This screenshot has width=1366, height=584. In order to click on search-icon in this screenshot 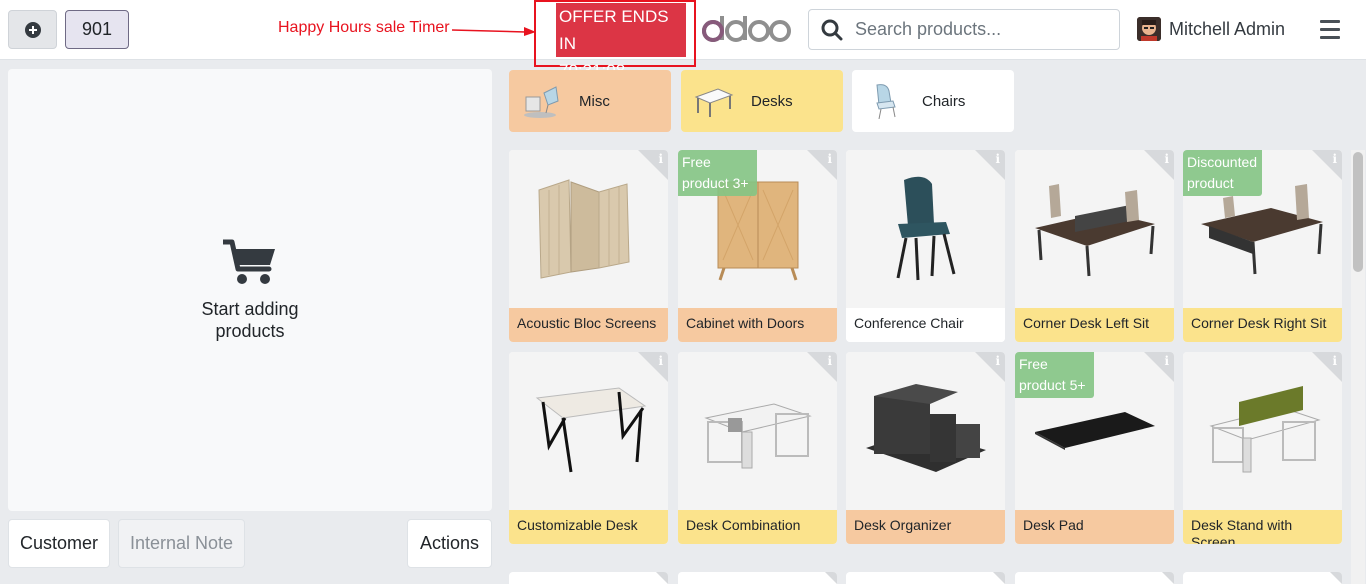, I will do `click(832, 29)`.